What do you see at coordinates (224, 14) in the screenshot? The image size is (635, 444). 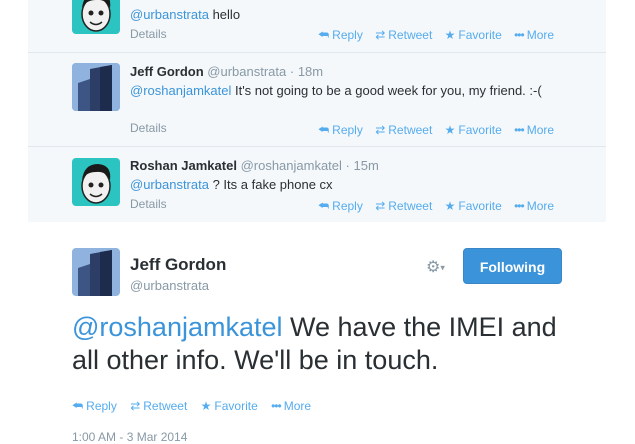 I see `tweet-text-content: hello` at bounding box center [224, 14].